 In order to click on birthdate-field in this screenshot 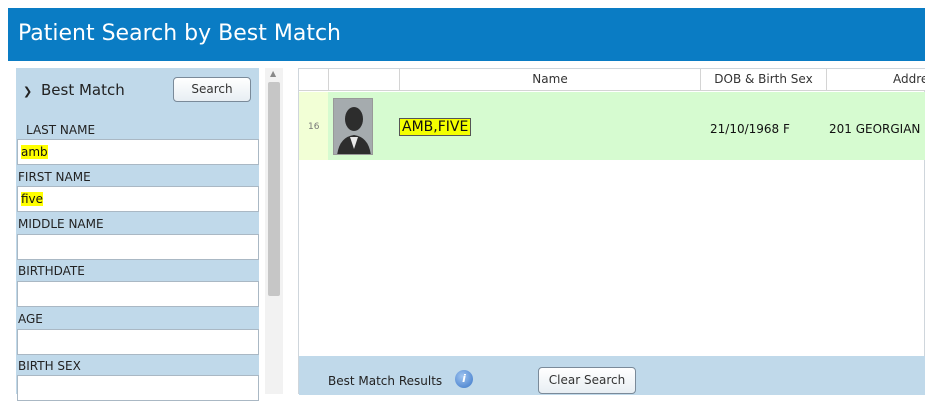, I will do `click(138, 294)`.